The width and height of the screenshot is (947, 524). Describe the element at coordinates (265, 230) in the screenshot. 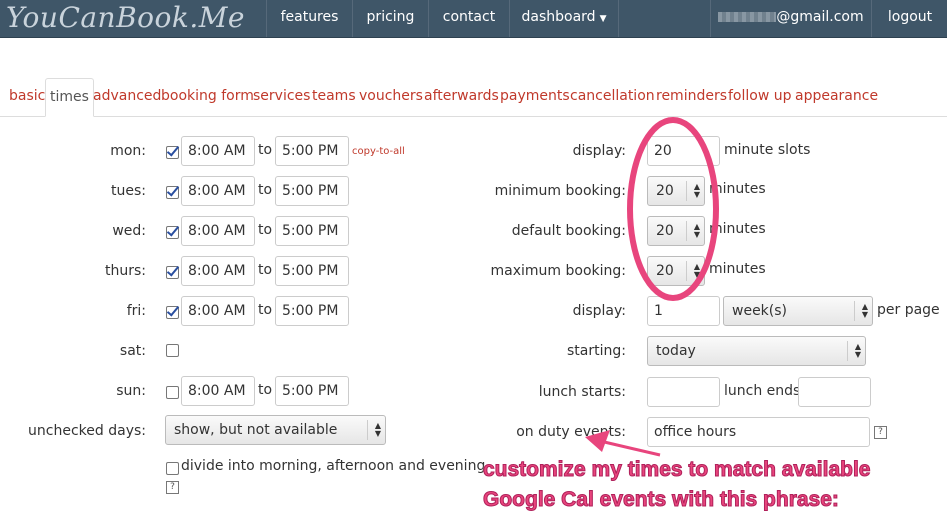

I see `to-label-wed: to` at that location.